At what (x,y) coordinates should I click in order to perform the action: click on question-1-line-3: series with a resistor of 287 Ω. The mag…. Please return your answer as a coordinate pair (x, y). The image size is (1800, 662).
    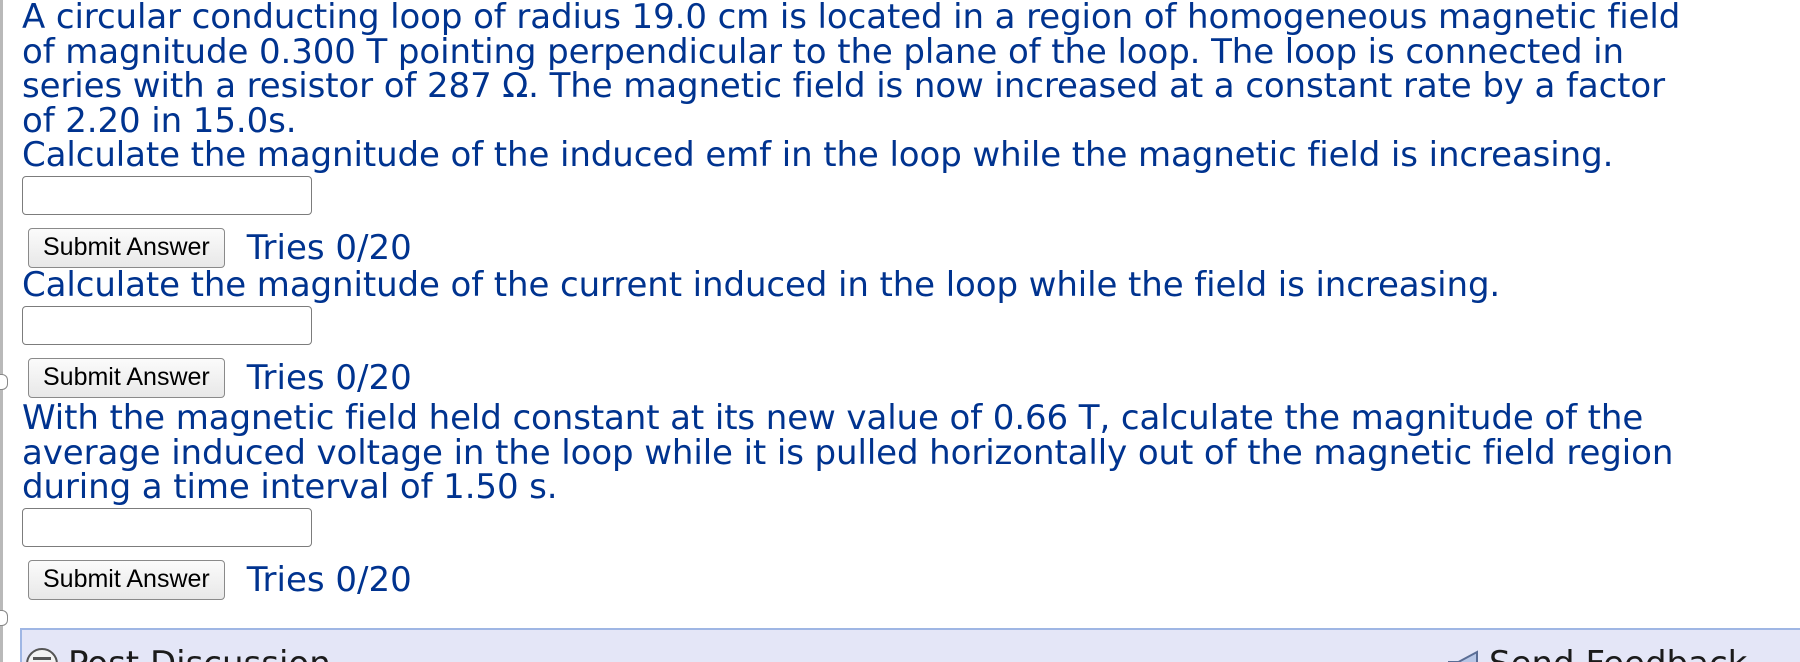
    Looking at the image, I should click on (843, 86).